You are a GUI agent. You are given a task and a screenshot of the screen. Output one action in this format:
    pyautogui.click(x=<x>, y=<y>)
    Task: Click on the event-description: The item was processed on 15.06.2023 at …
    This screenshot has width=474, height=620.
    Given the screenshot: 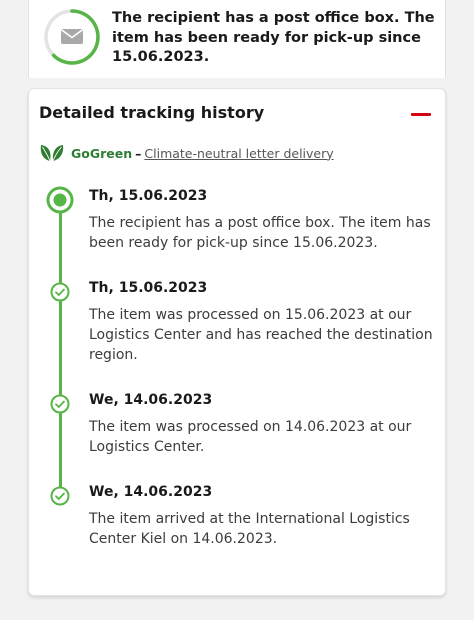 What is the action you would take?
    pyautogui.click(x=261, y=335)
    